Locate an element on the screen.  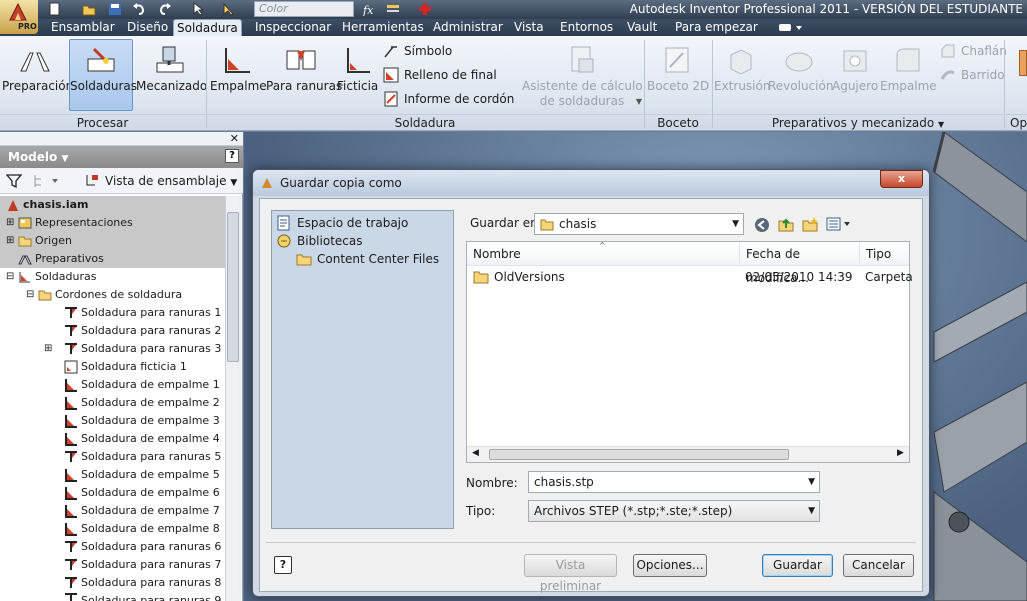
ribbon-display-toggle-icon is located at coordinates (791, 27).